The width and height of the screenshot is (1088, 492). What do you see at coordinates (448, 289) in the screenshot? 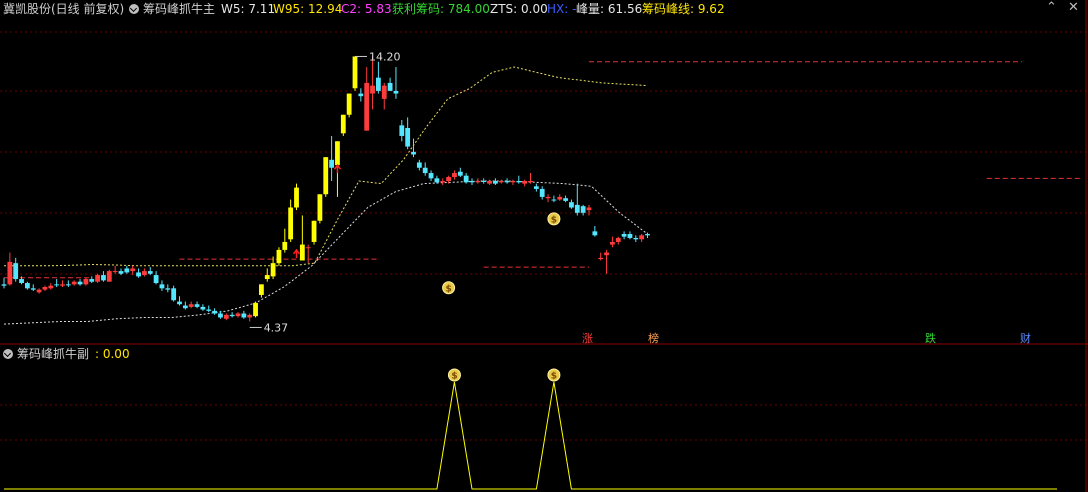
I see `money-signal-icon-symbol: $` at bounding box center [448, 289].